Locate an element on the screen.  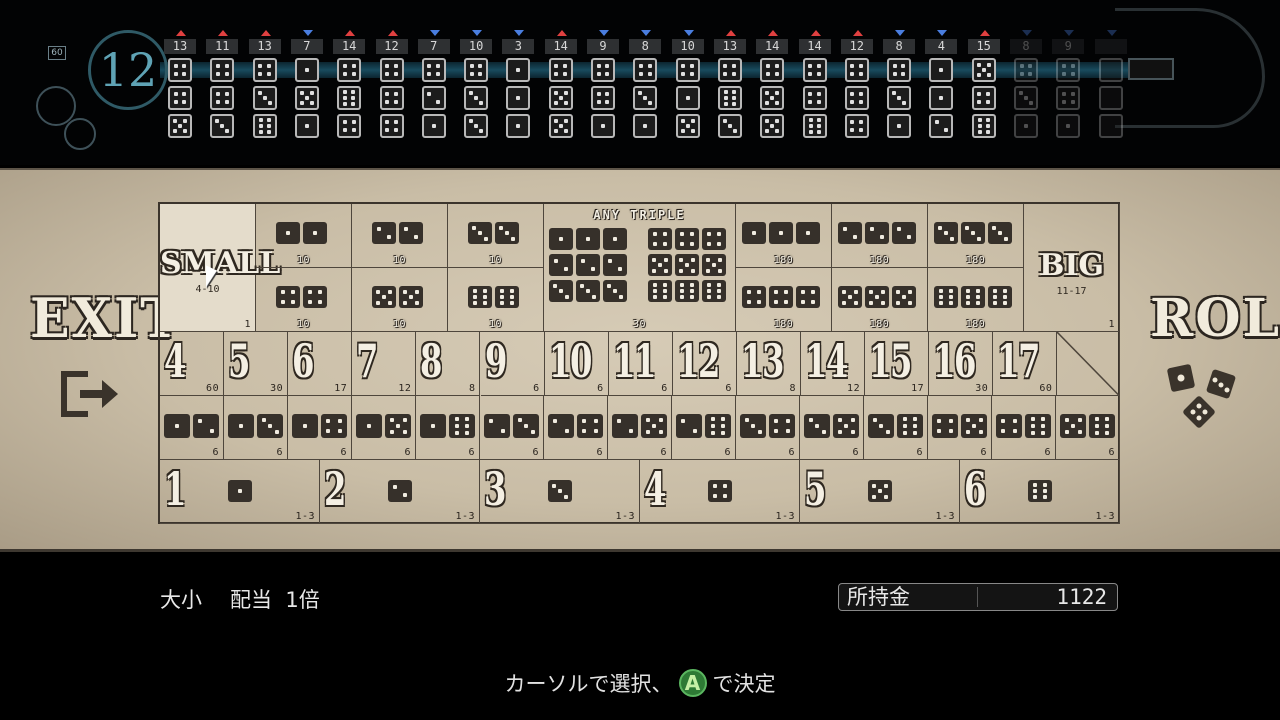
bet-sum-8: 88 is located at coordinates (448, 364).